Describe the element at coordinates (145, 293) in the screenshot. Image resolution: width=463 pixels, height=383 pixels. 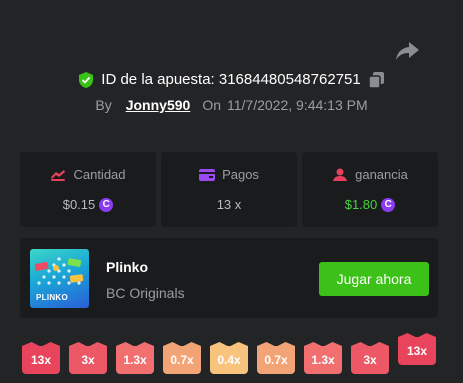
I see `game-provider: BC Originals` at that location.